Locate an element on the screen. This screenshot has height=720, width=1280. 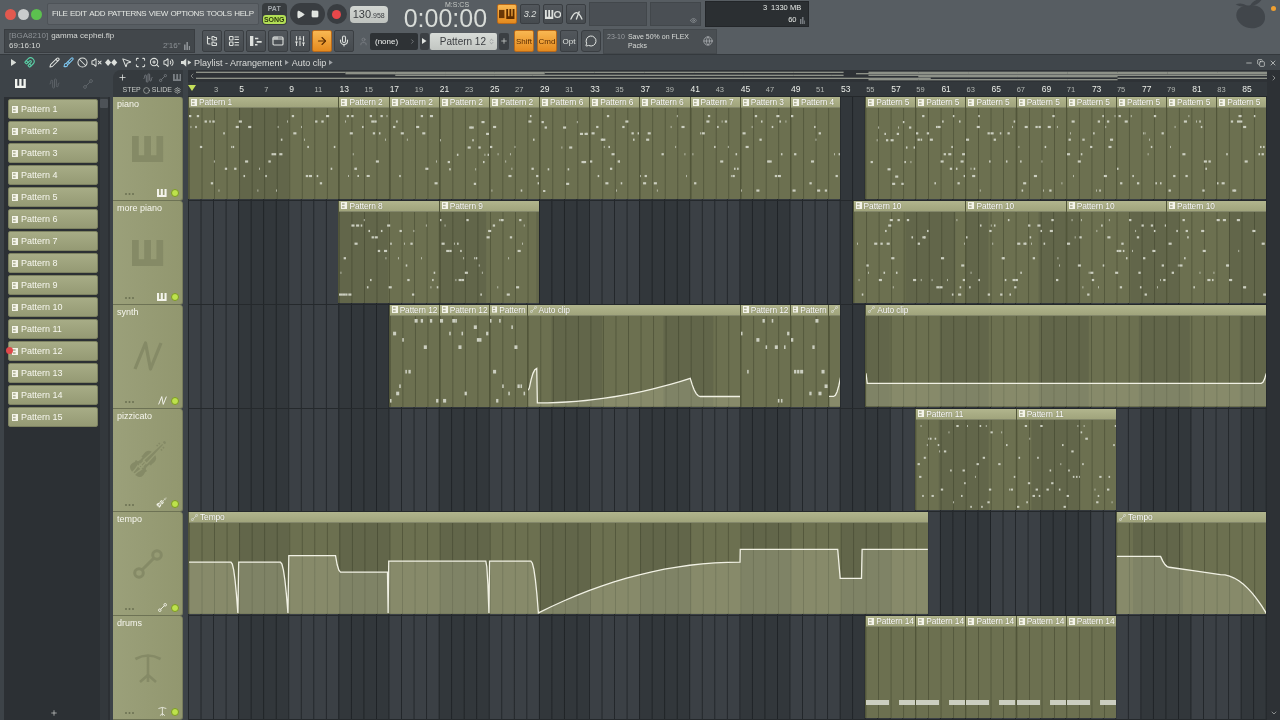
waveform-icon is located at coordinates (147, 77).